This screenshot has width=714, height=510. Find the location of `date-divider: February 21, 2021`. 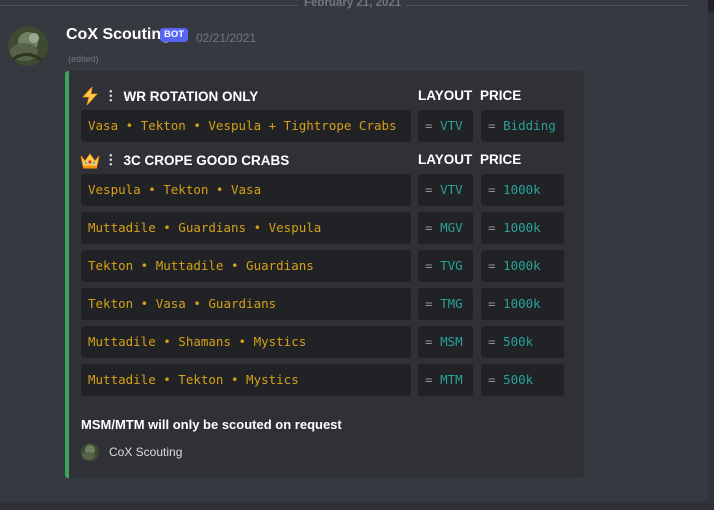

date-divider: February 21, 2021 is located at coordinates (357, 6).